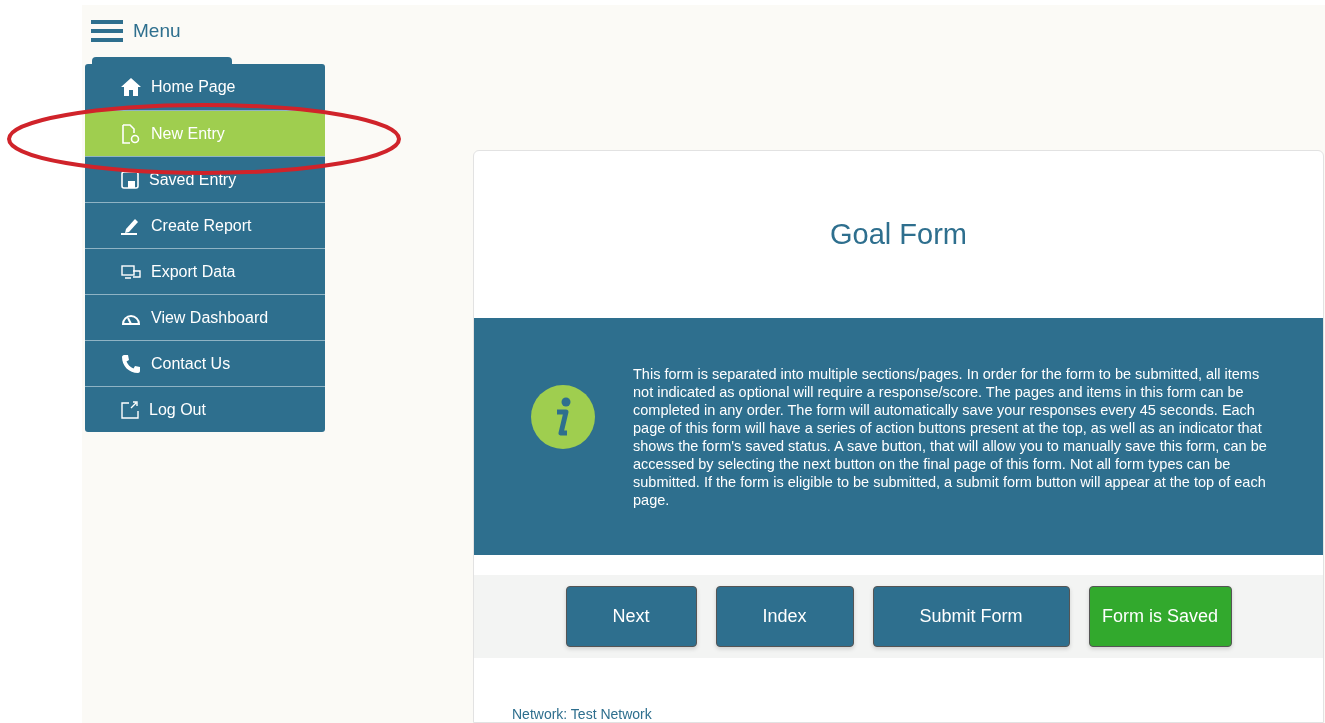 The image size is (1325, 723). I want to click on nav-item: Contact Us, so click(205, 363).